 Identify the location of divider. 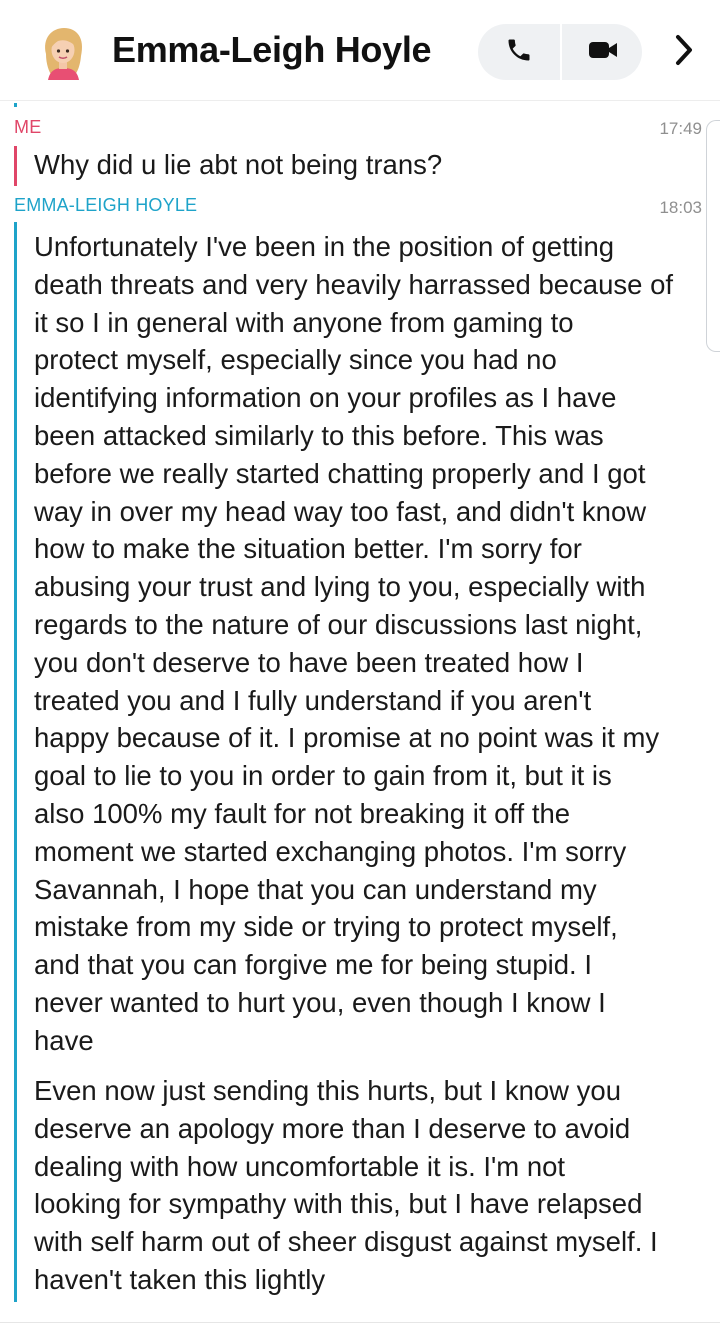
(360, 1322).